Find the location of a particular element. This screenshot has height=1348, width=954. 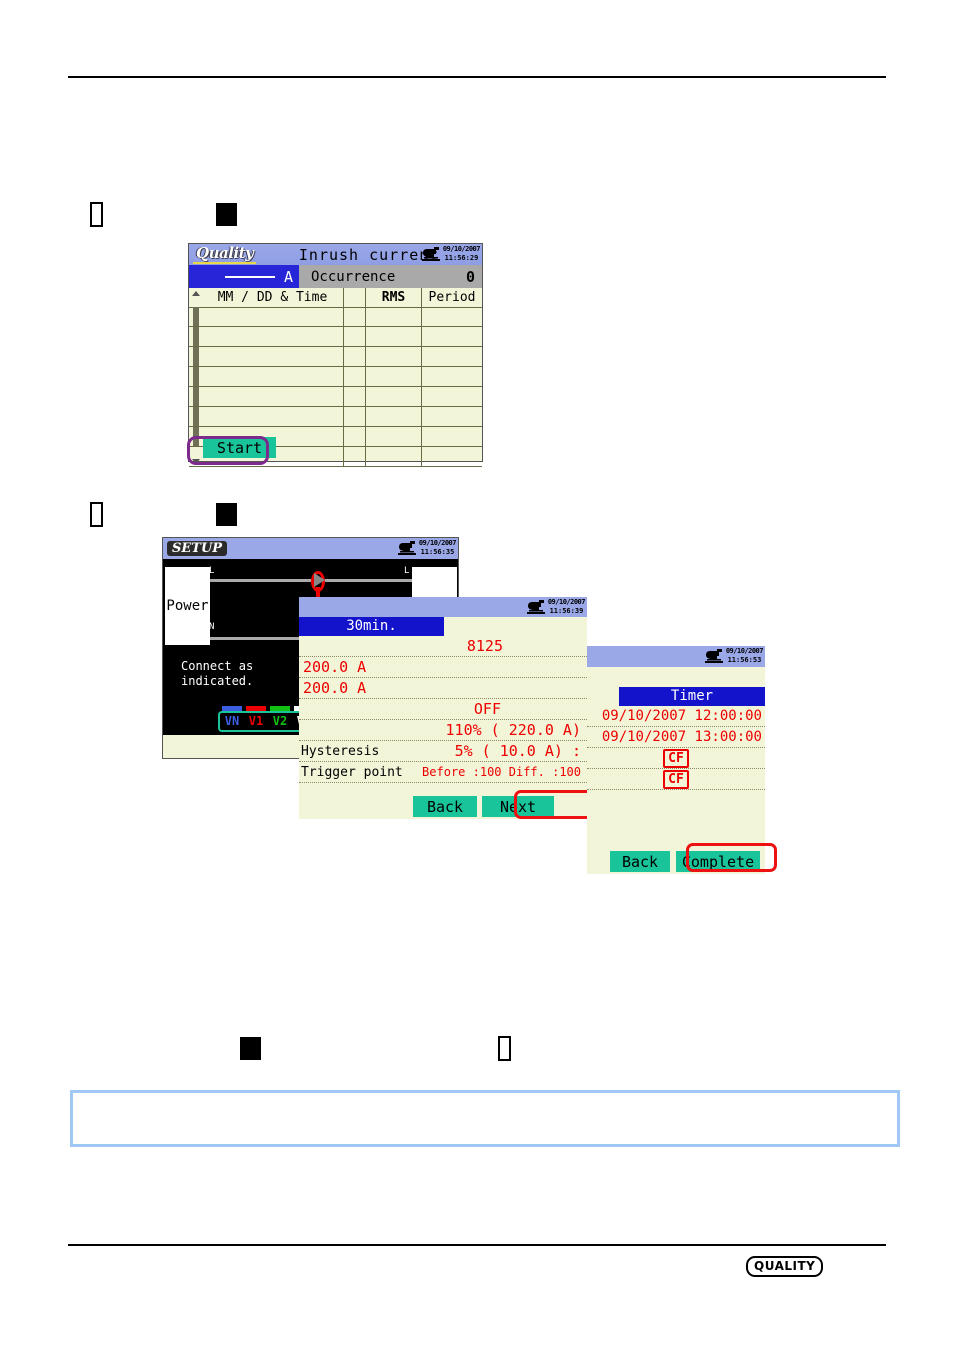

media-badge-cf-2: CF is located at coordinates (676, 779).